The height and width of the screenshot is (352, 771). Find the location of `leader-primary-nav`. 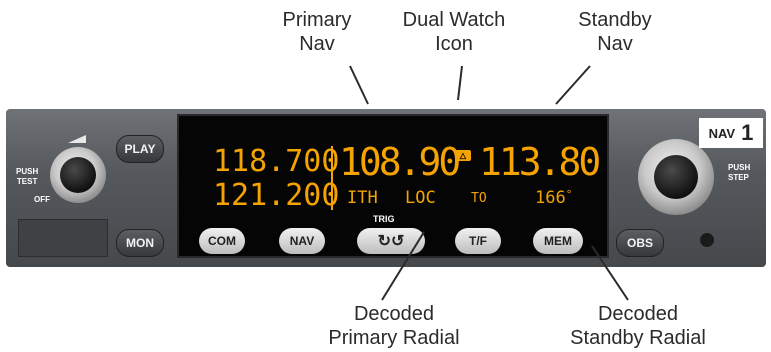

leader-primary-nav is located at coordinates (359, 85).